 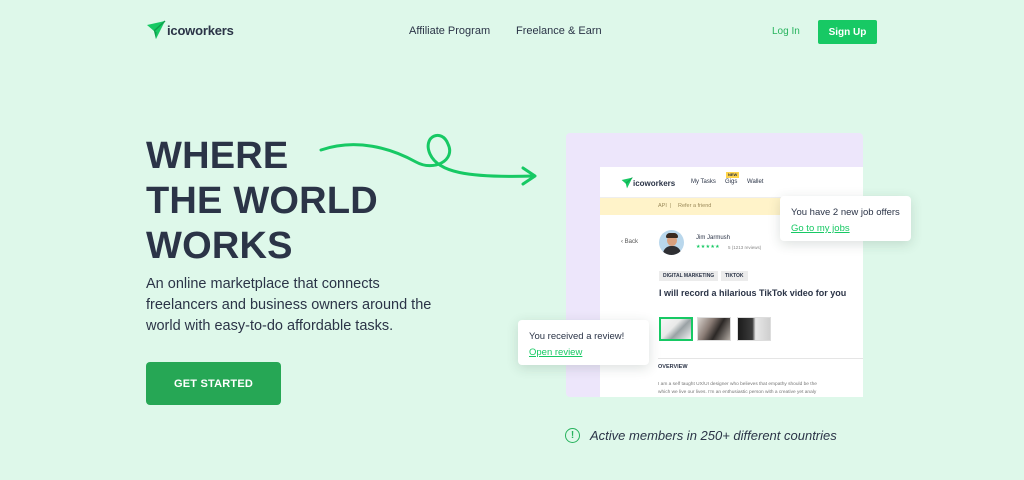 What do you see at coordinates (695, 206) in the screenshot?
I see `mockup-banner-refer: Refer a friend` at bounding box center [695, 206].